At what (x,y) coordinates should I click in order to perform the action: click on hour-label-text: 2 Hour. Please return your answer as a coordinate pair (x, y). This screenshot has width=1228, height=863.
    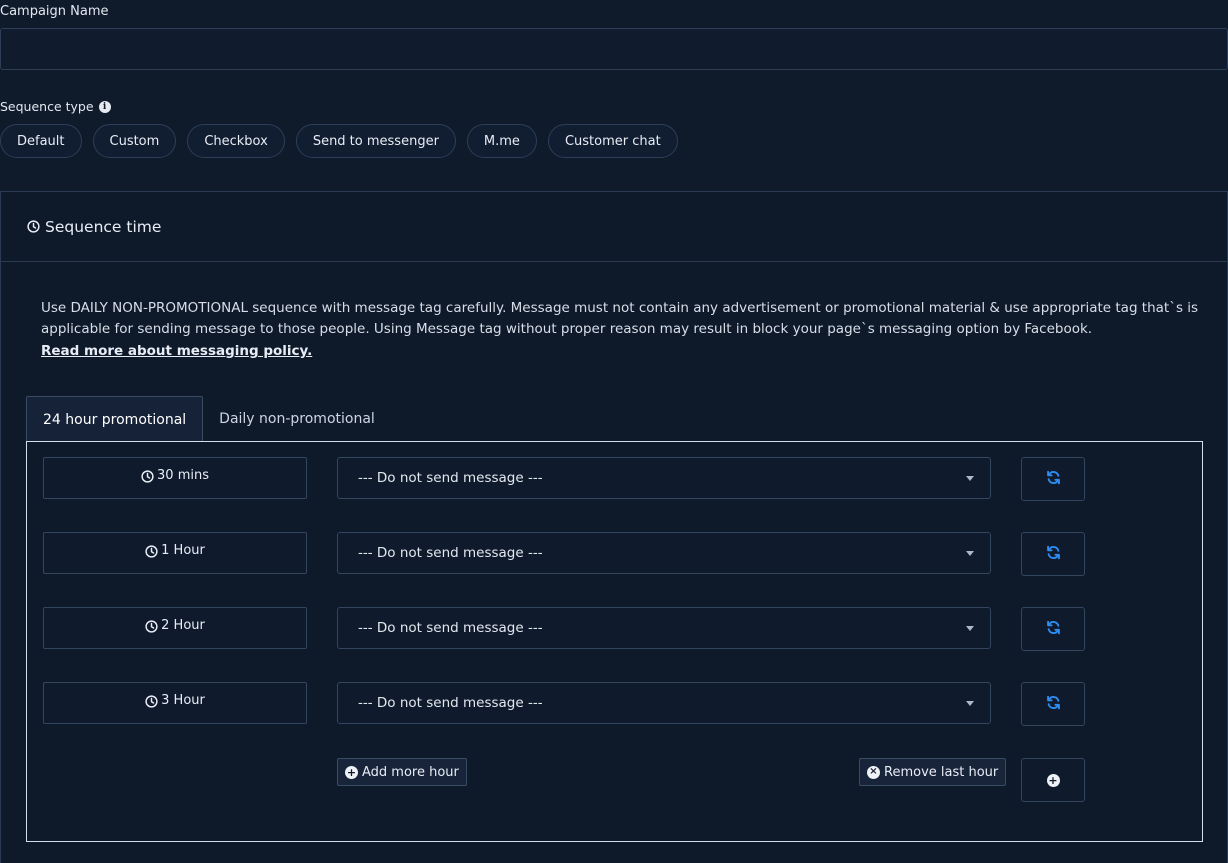
    Looking at the image, I should click on (183, 625).